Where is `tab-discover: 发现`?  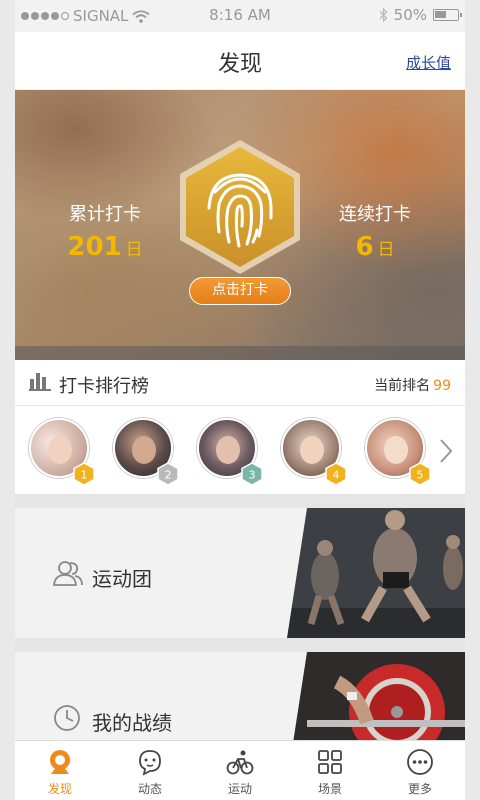
tab-discover: 发现 is located at coordinates (60, 770).